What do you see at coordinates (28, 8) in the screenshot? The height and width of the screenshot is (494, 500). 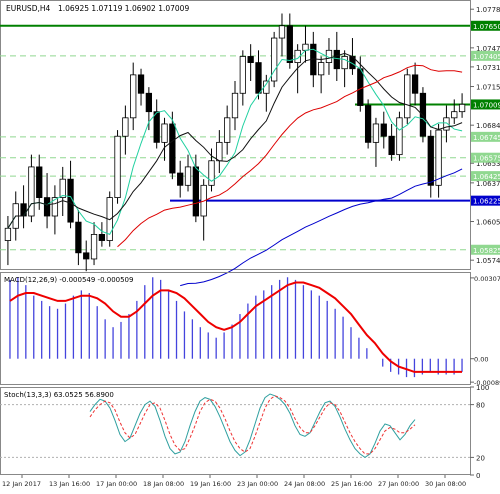 I see `symbol-title: EURUSD,H4` at bounding box center [28, 8].